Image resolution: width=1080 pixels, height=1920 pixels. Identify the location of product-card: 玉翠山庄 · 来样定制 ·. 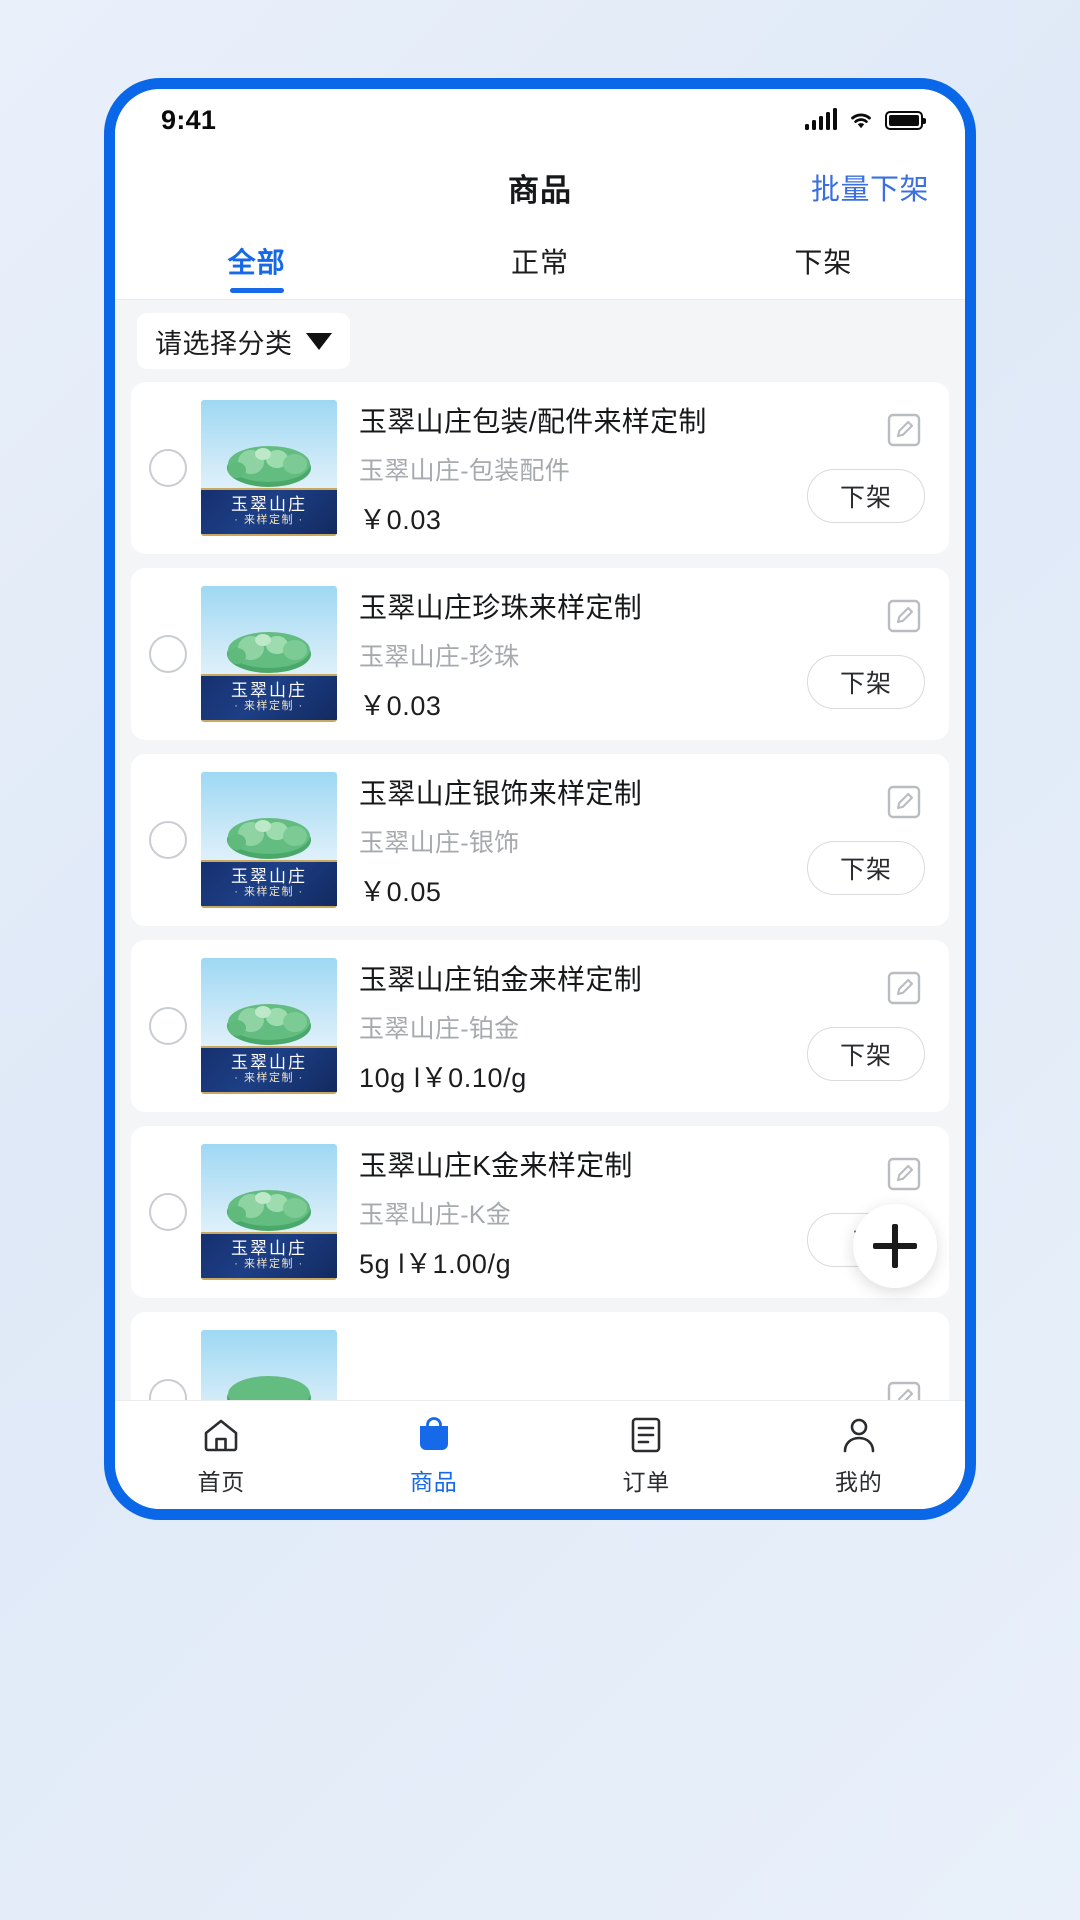
(540, 1356).